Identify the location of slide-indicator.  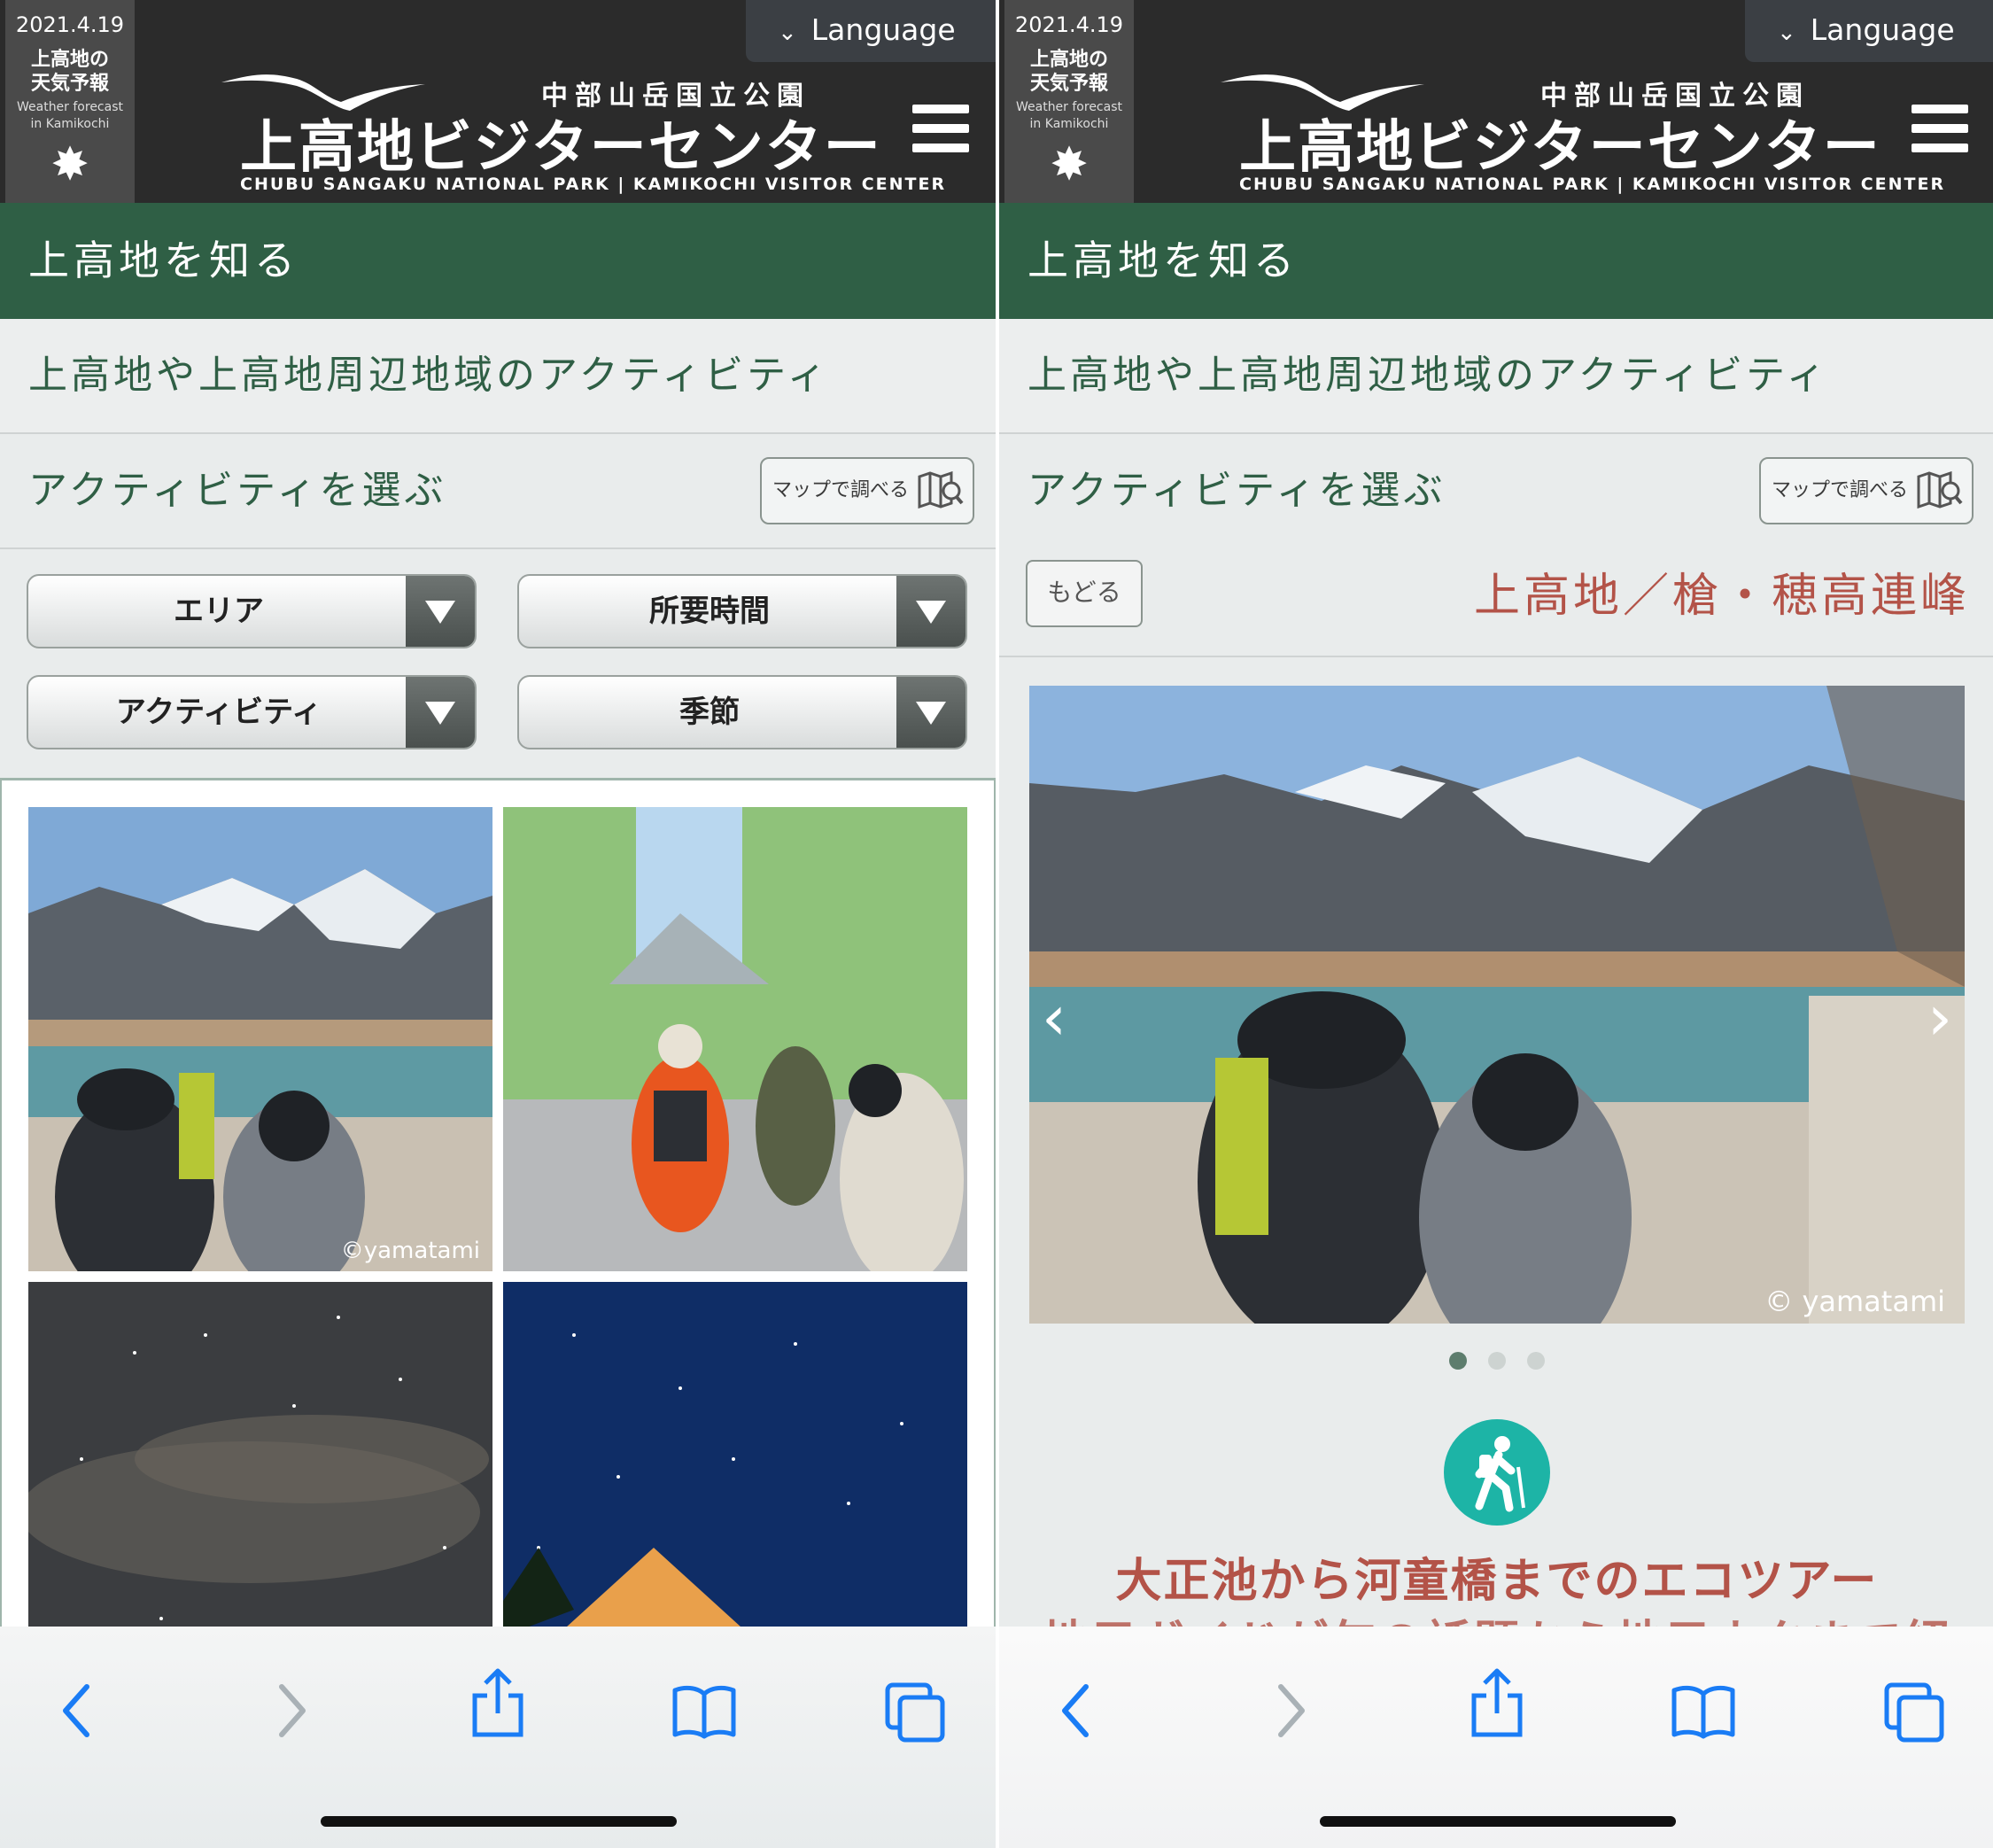
(1496, 1363).